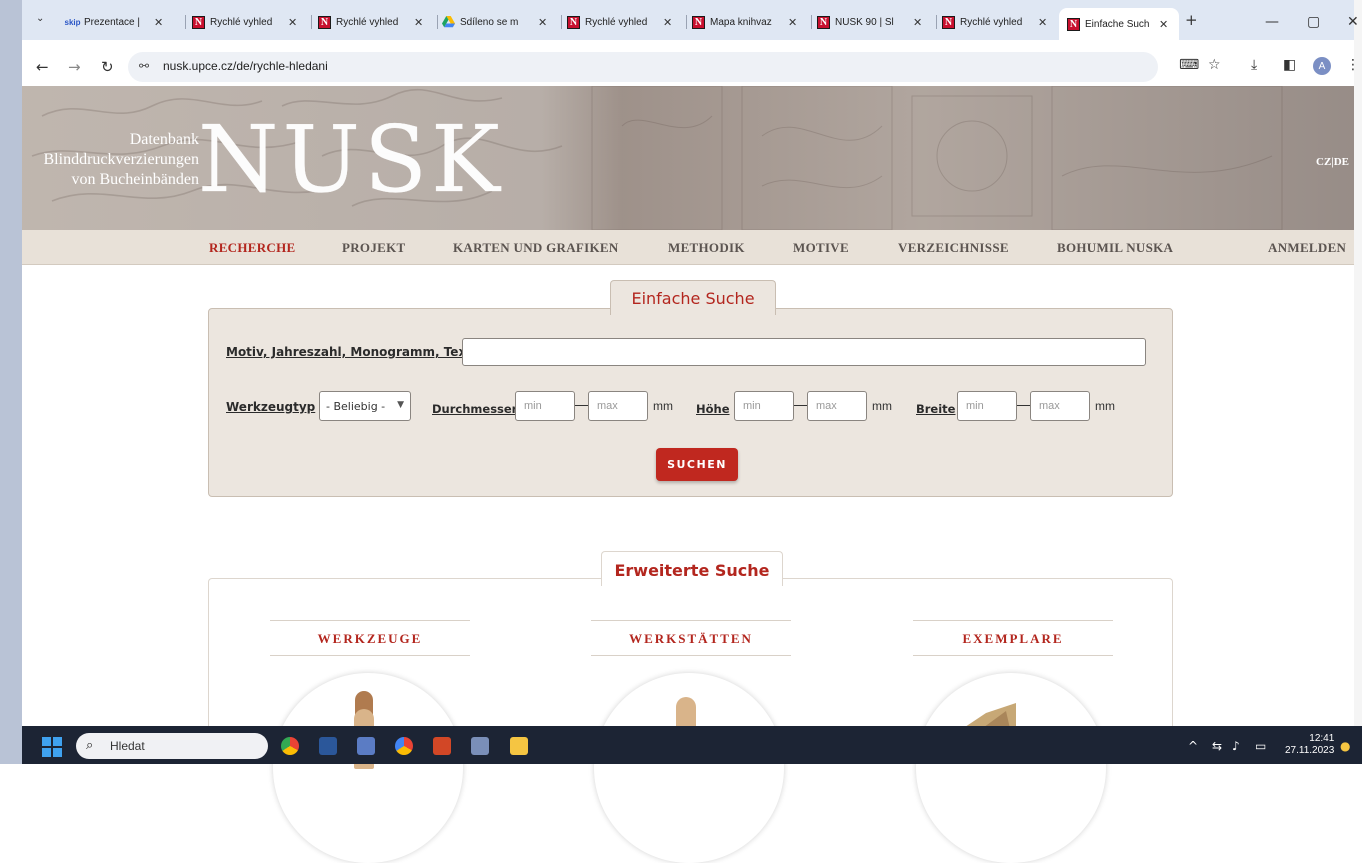 The width and height of the screenshot is (1362, 863). What do you see at coordinates (1193, 746) in the screenshot?
I see `tray-chevron-icon: ^` at bounding box center [1193, 746].